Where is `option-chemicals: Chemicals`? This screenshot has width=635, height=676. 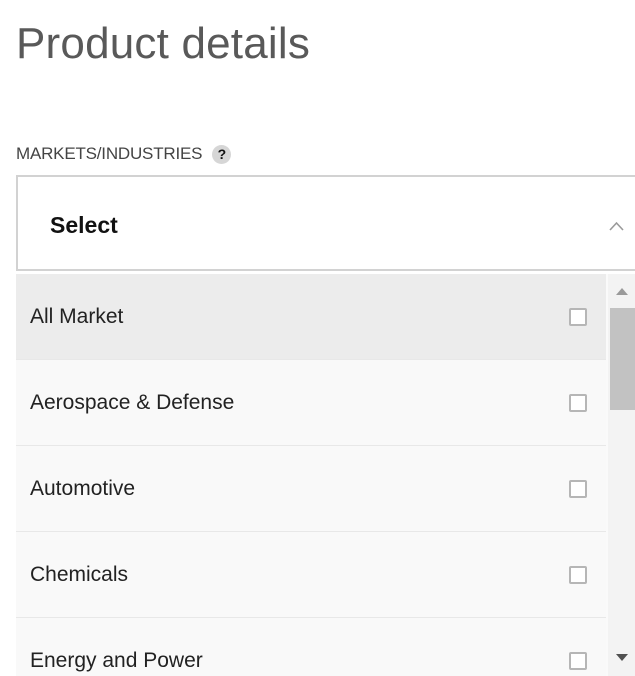 option-chemicals: Chemicals is located at coordinates (311, 575).